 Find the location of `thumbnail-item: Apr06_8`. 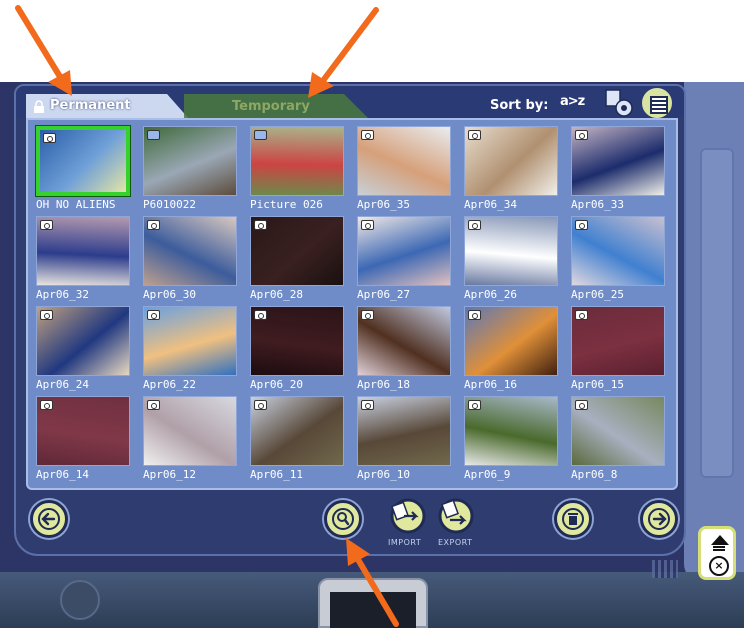

thumbnail-item: Apr06_8 is located at coordinates (618, 439).